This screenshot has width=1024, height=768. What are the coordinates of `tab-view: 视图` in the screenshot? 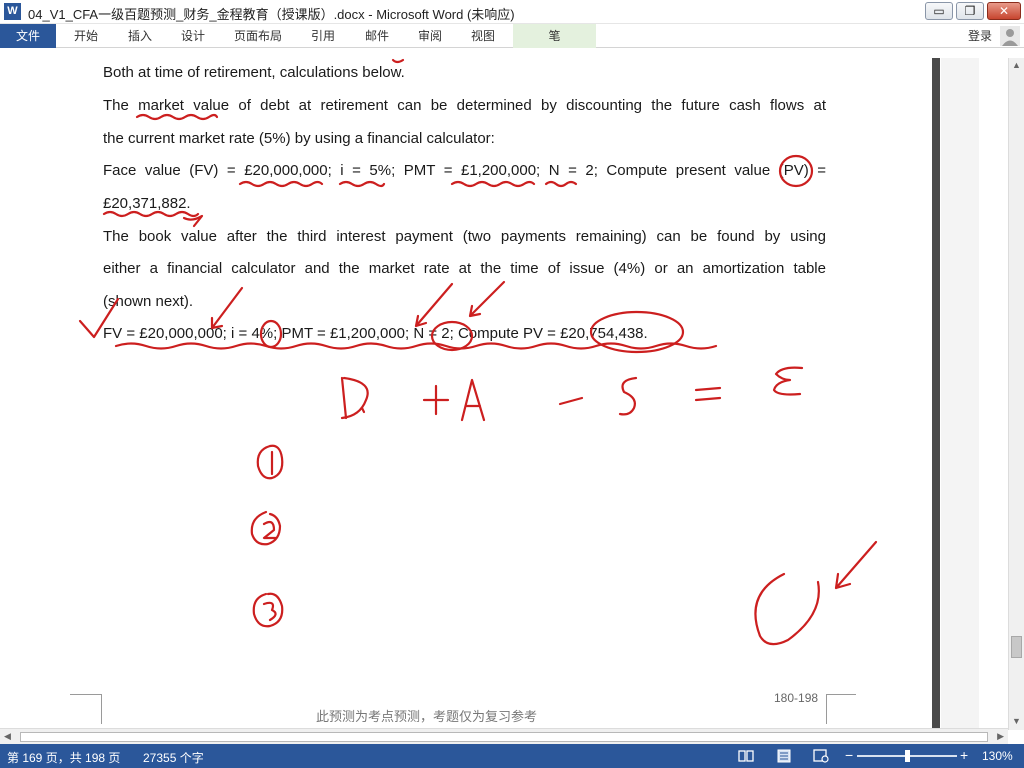 It's located at (483, 36).